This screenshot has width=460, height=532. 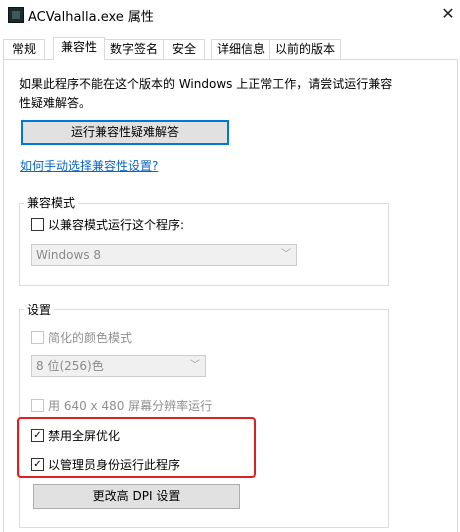 I want to click on tab-security: 安全, so click(x=184, y=49).